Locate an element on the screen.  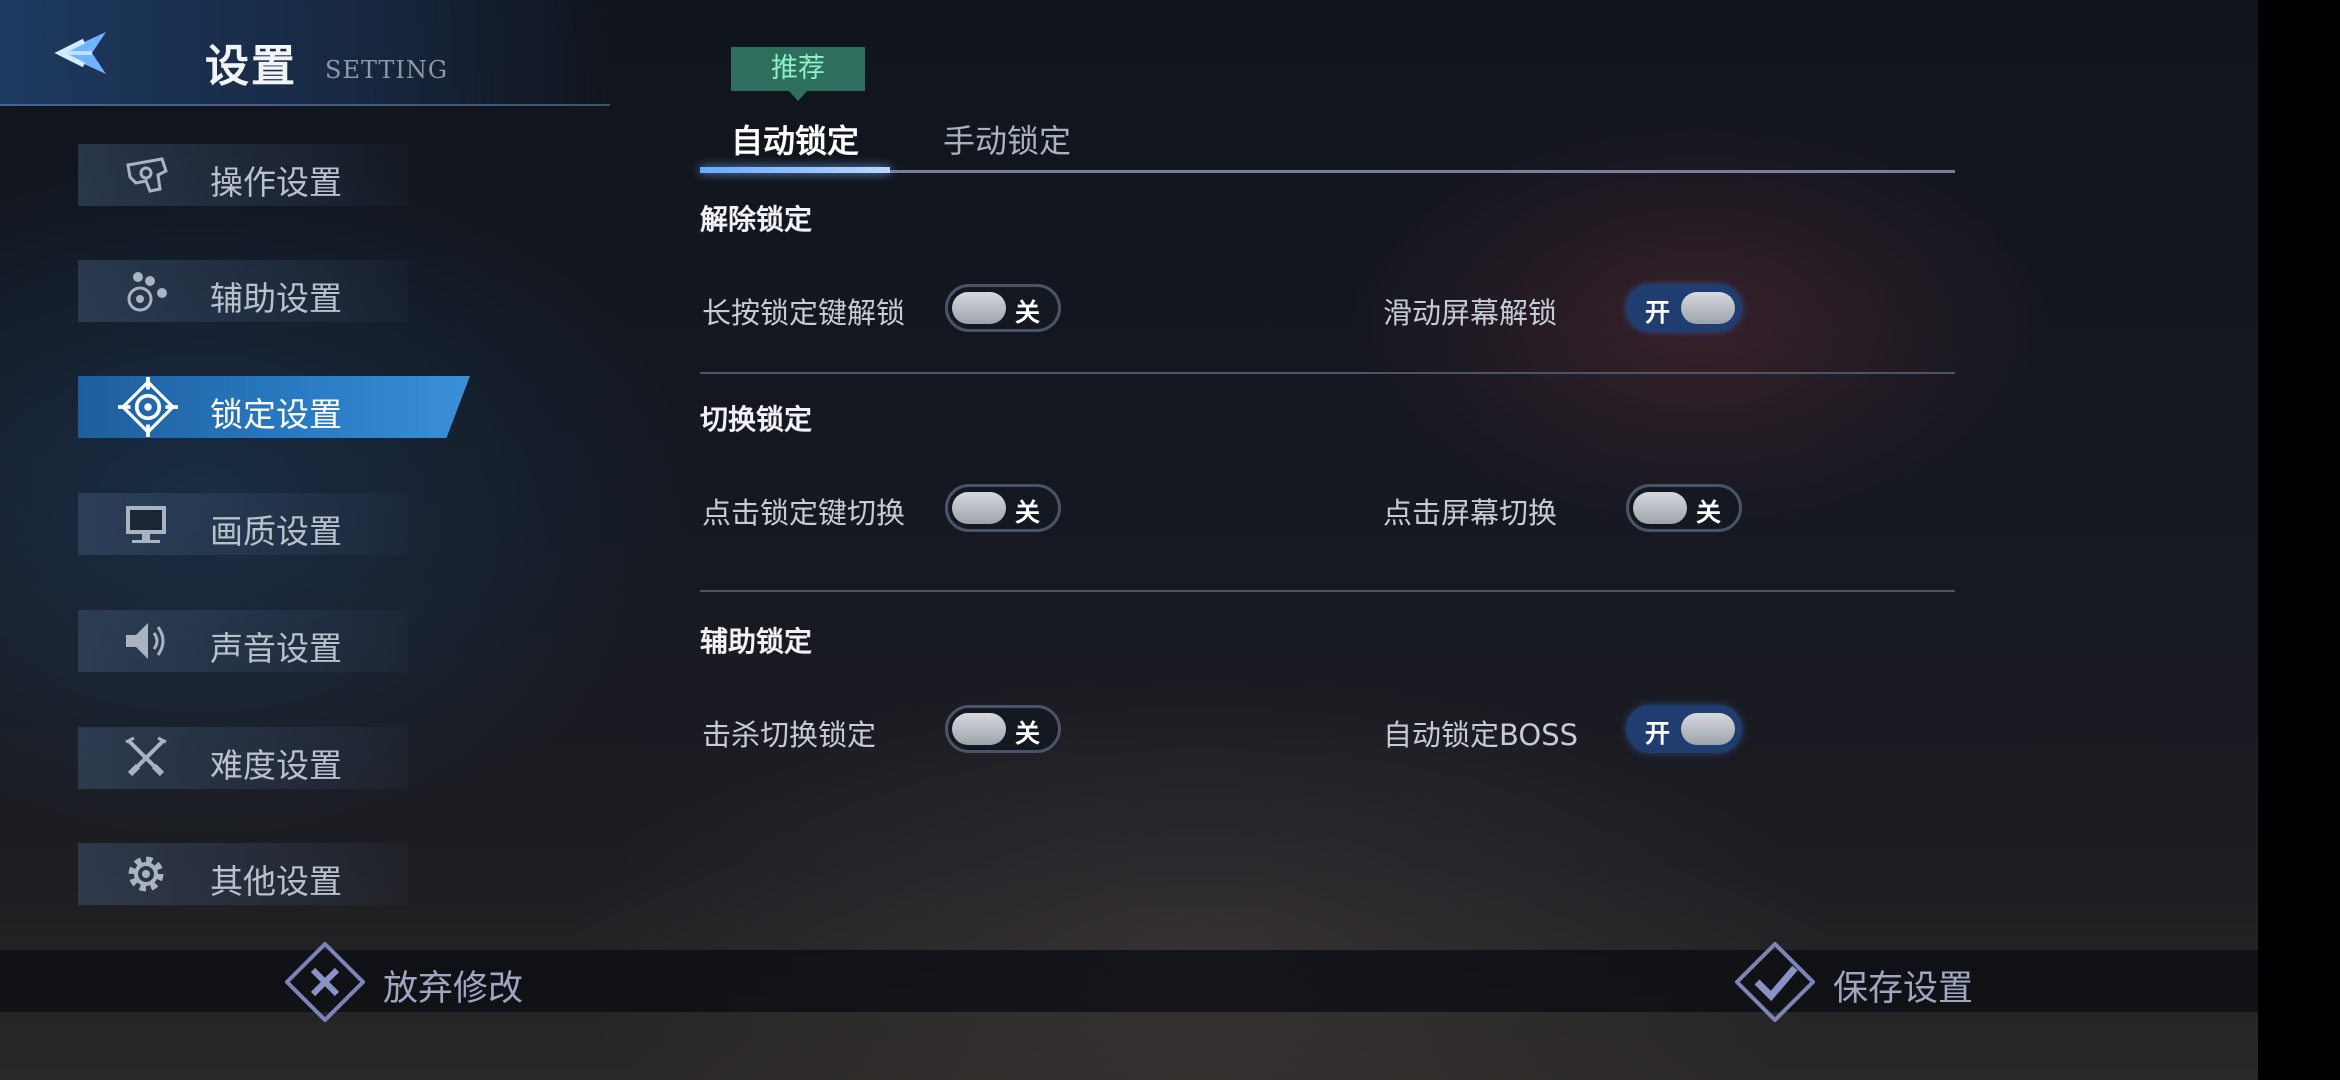
discard-changes-button: 放弃修改 is located at coordinates (420, 982).